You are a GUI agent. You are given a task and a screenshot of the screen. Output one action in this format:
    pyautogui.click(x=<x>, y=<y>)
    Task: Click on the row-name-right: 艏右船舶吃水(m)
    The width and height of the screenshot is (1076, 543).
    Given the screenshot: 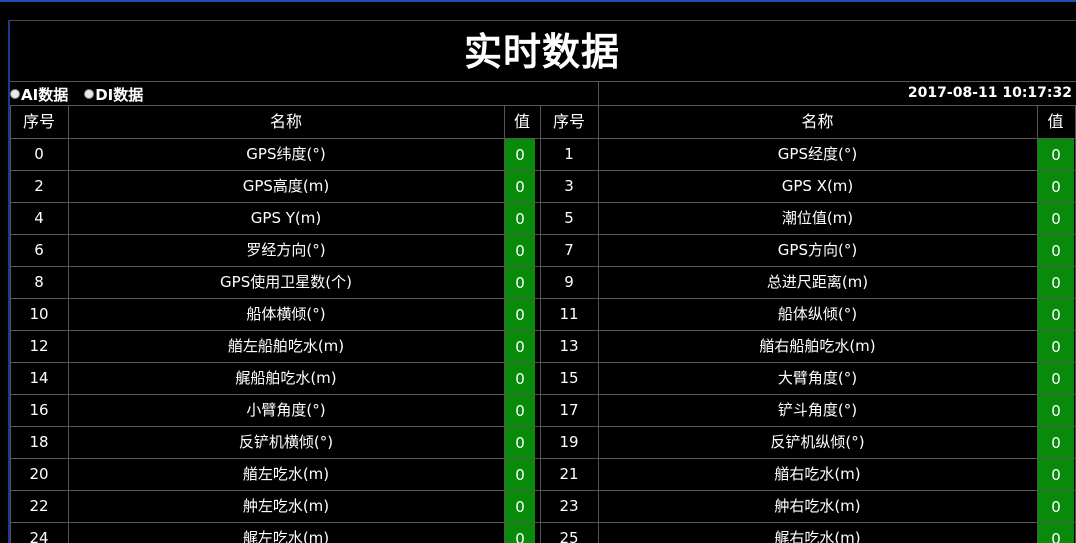 What is the action you would take?
    pyautogui.click(x=817, y=346)
    